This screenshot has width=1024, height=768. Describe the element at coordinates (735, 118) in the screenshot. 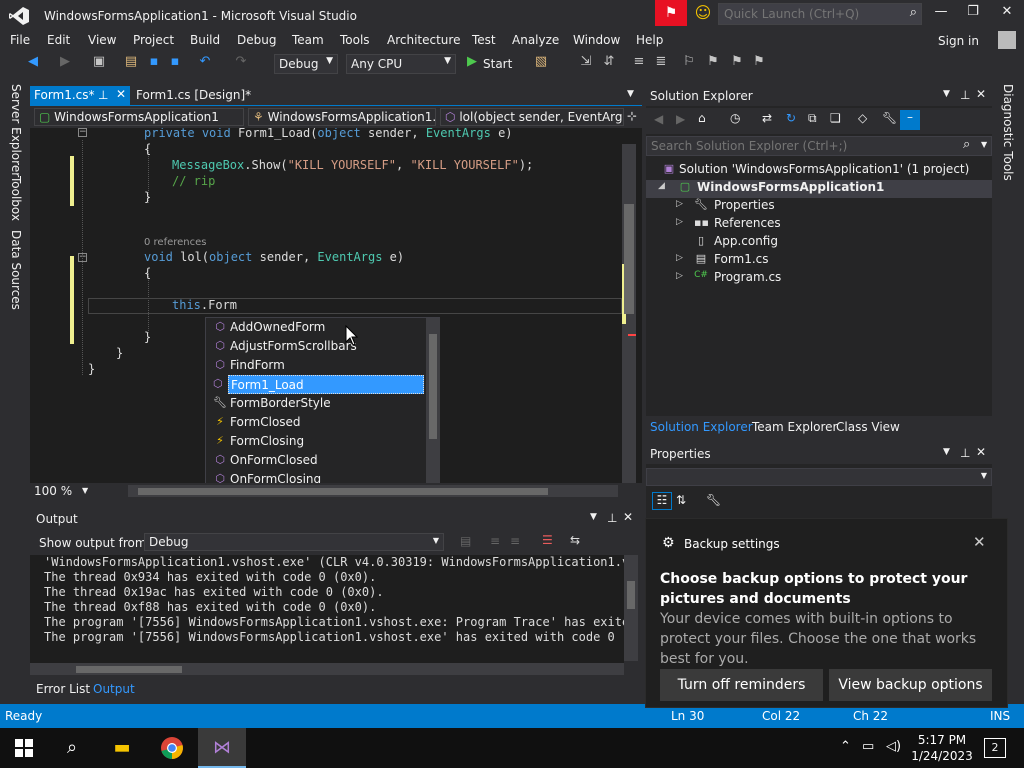

I see `history-icon: ◷` at that location.